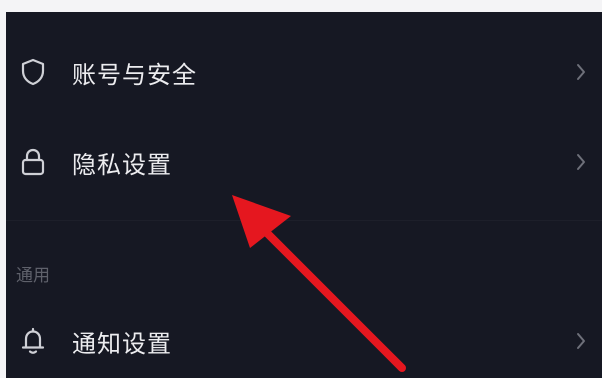 This screenshot has height=378, width=602. What do you see at coordinates (122, 343) in the screenshot?
I see `settings-item-label: 通知设置` at bounding box center [122, 343].